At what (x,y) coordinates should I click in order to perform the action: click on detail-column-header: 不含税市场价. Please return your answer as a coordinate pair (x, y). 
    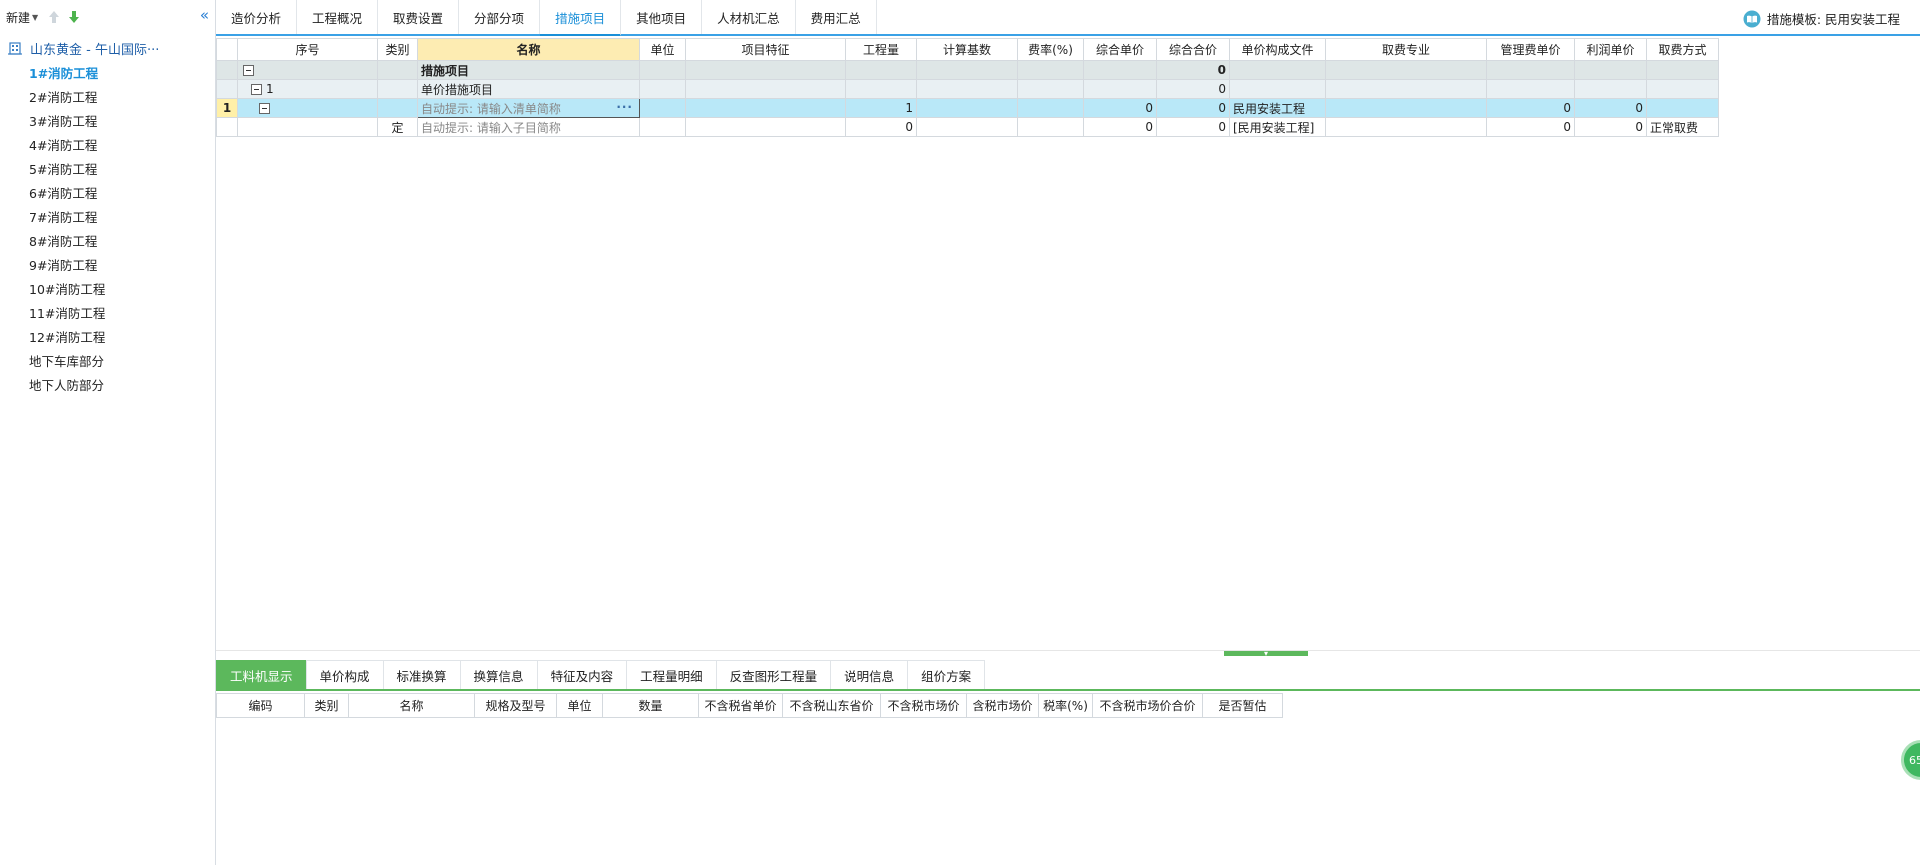
    Looking at the image, I should click on (923, 705).